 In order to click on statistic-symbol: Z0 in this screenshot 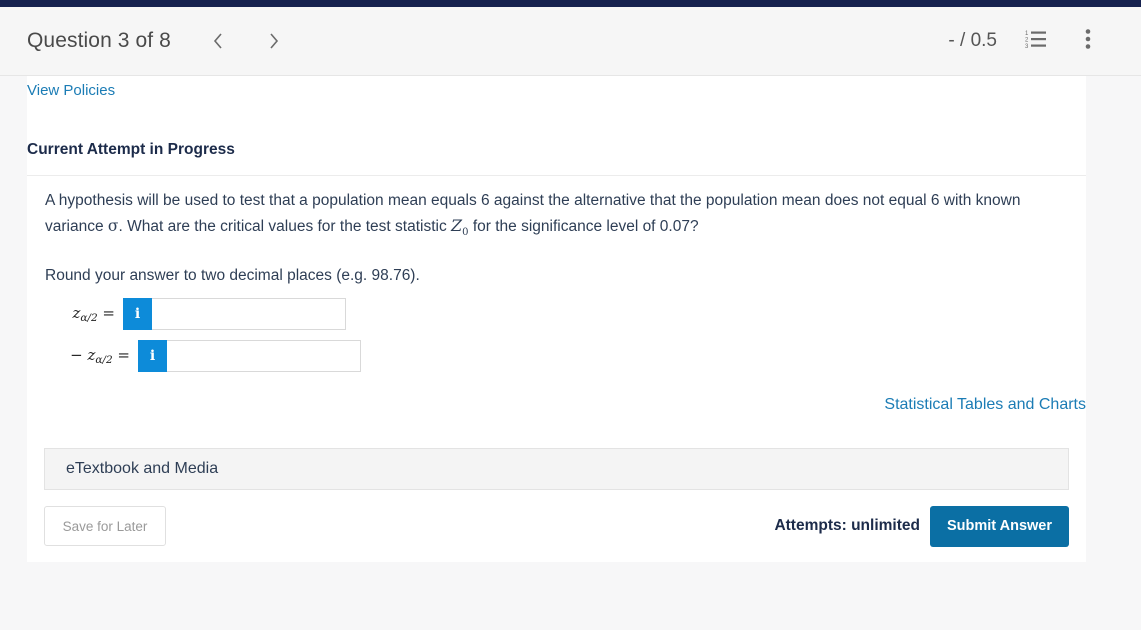, I will do `click(460, 227)`.